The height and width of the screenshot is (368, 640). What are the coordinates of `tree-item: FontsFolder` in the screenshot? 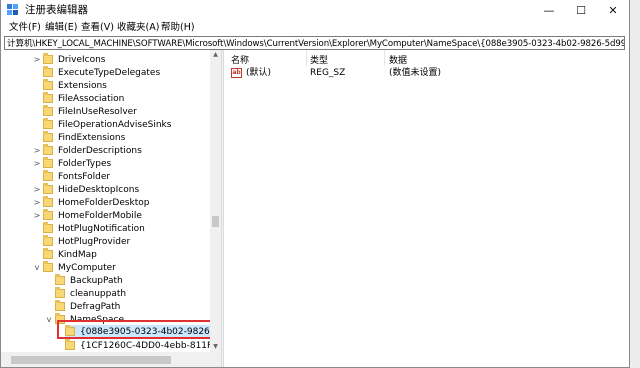 It's located at (76, 176).